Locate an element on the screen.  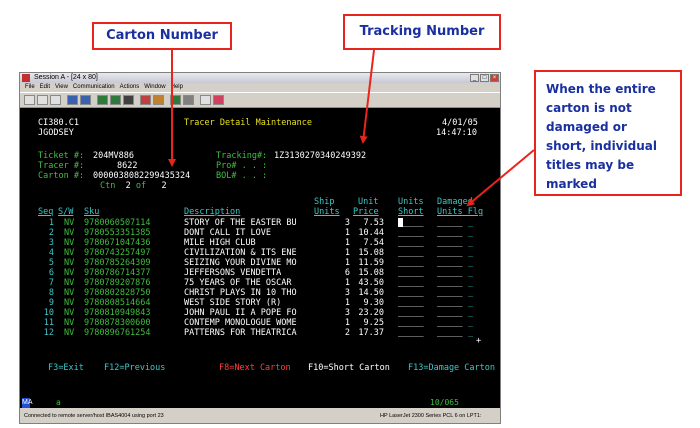
header-damaged-units: Units Flg is located at coordinates (460, 212).